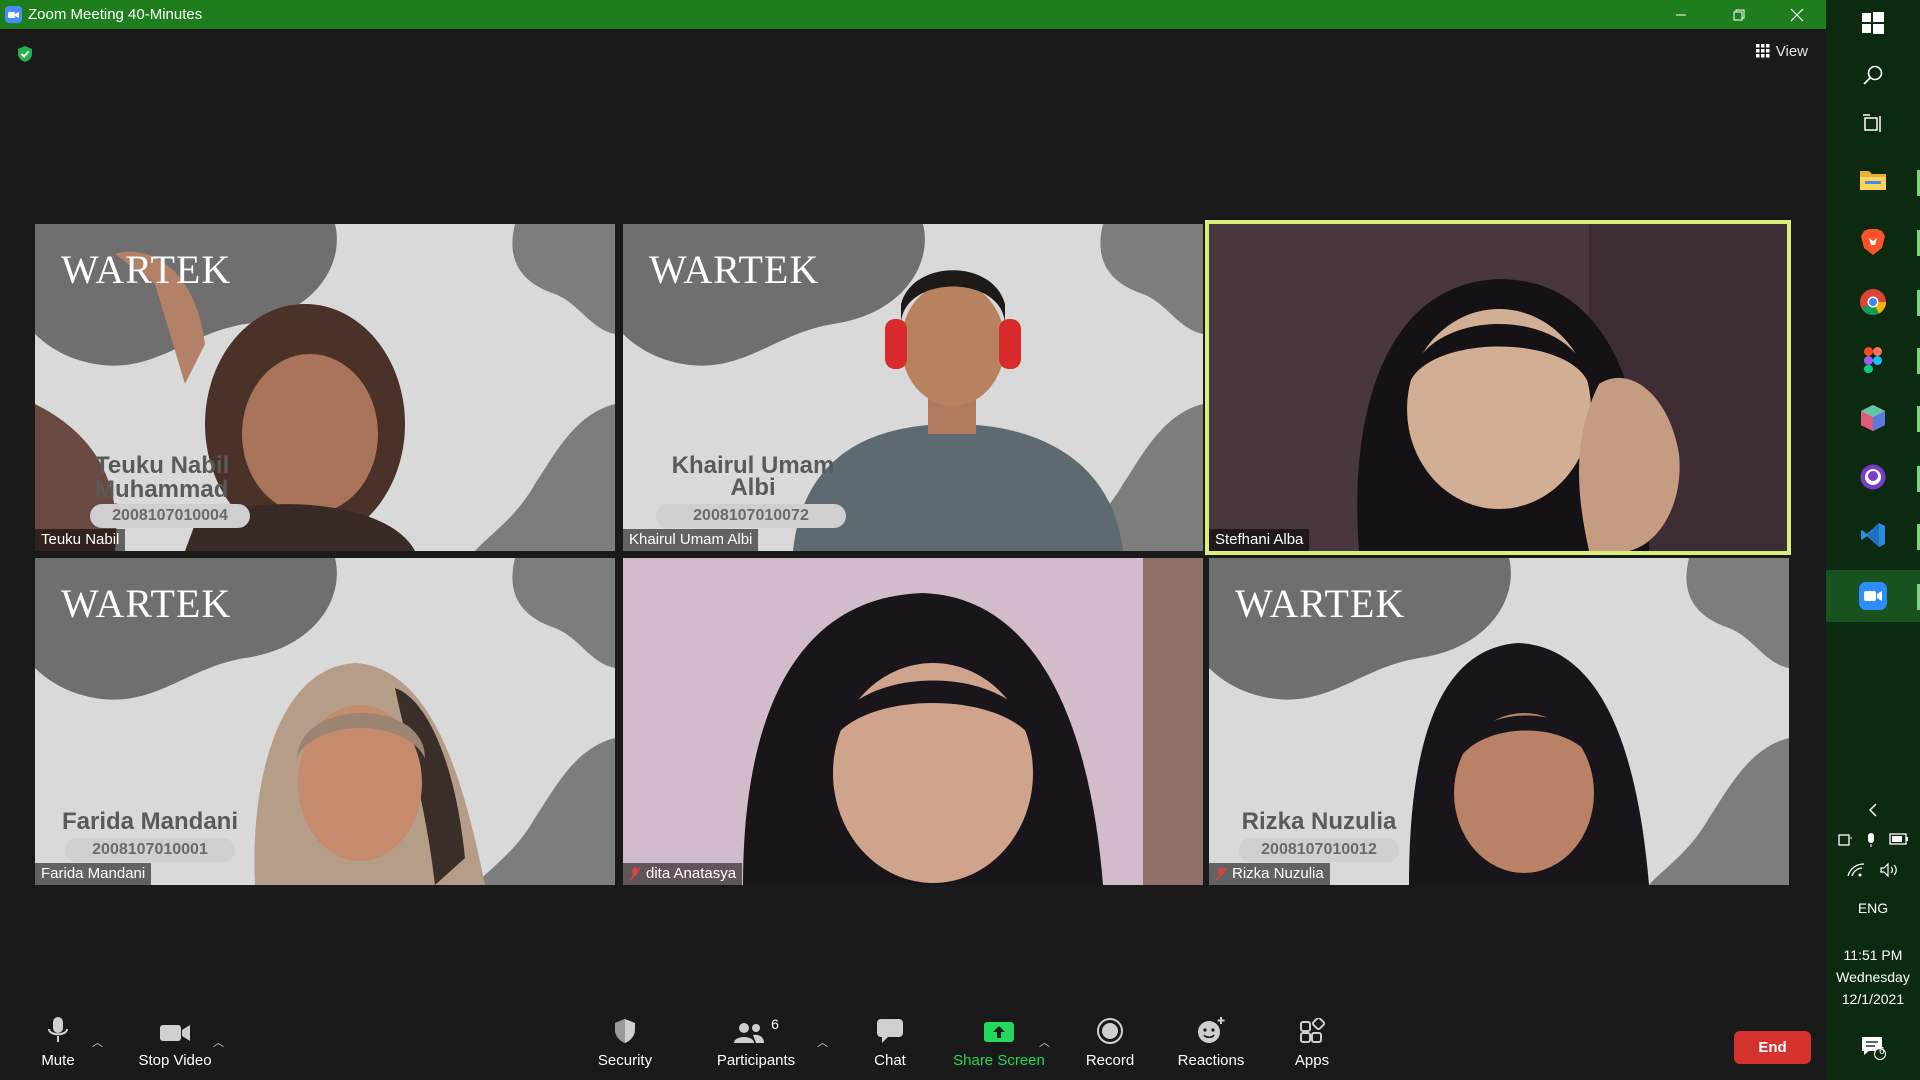 Image resolution: width=1920 pixels, height=1080 pixels. I want to click on card-id: 2008107010012, so click(1319, 850).